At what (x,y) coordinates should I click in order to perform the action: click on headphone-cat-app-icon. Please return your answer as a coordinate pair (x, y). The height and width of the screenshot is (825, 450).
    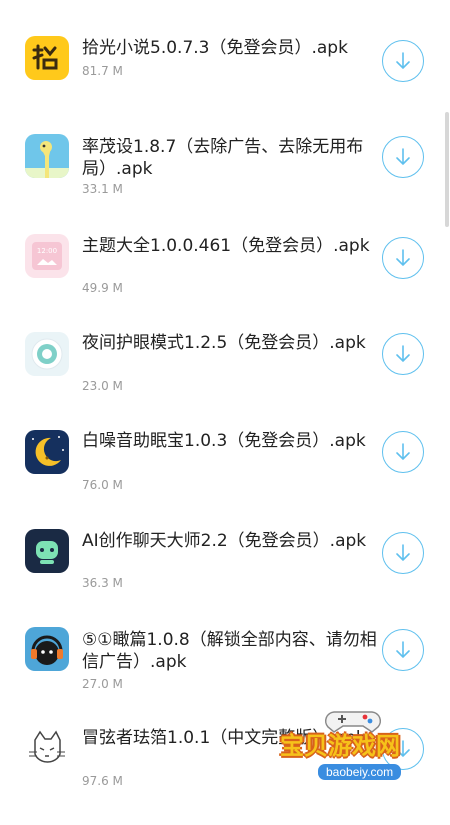
    Looking at the image, I should click on (47, 649).